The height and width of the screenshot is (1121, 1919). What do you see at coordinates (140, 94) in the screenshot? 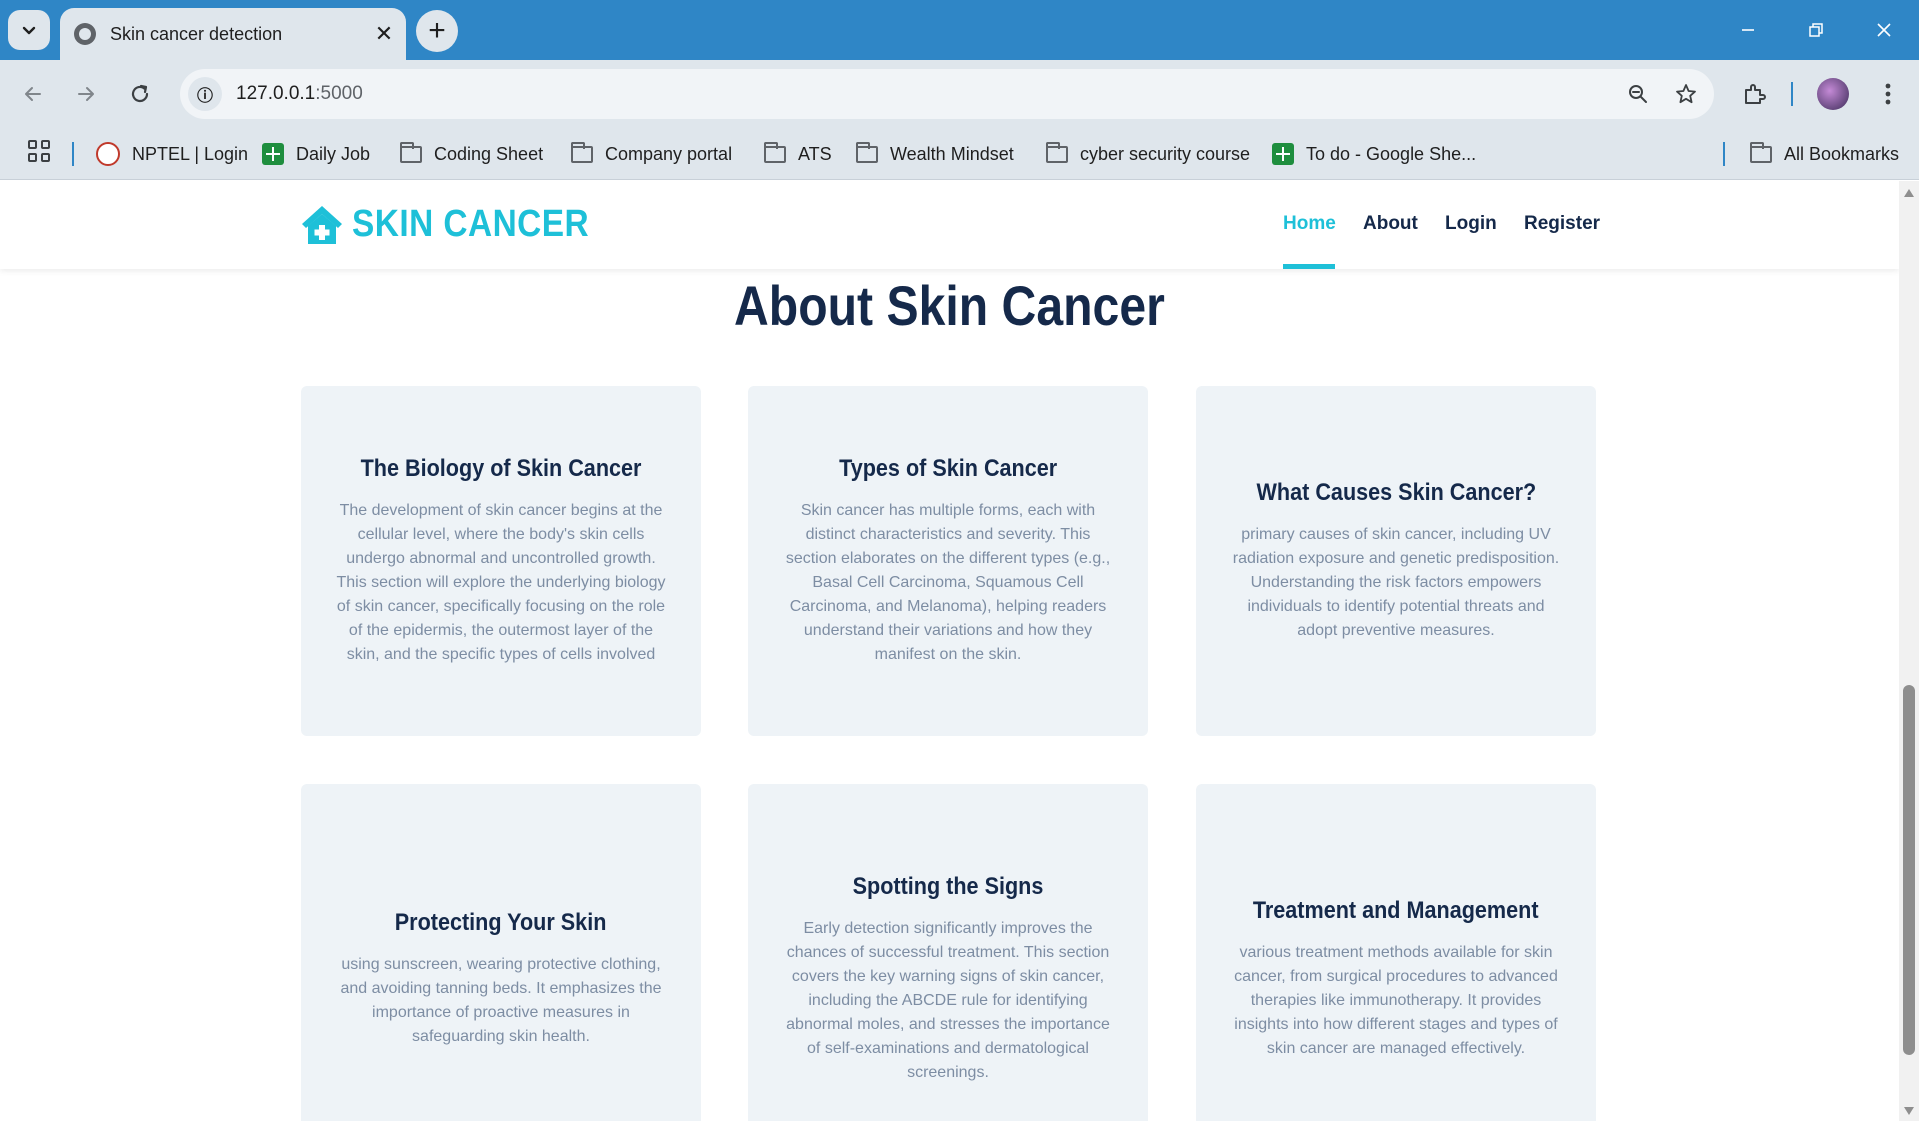
I see `reload-icon` at bounding box center [140, 94].